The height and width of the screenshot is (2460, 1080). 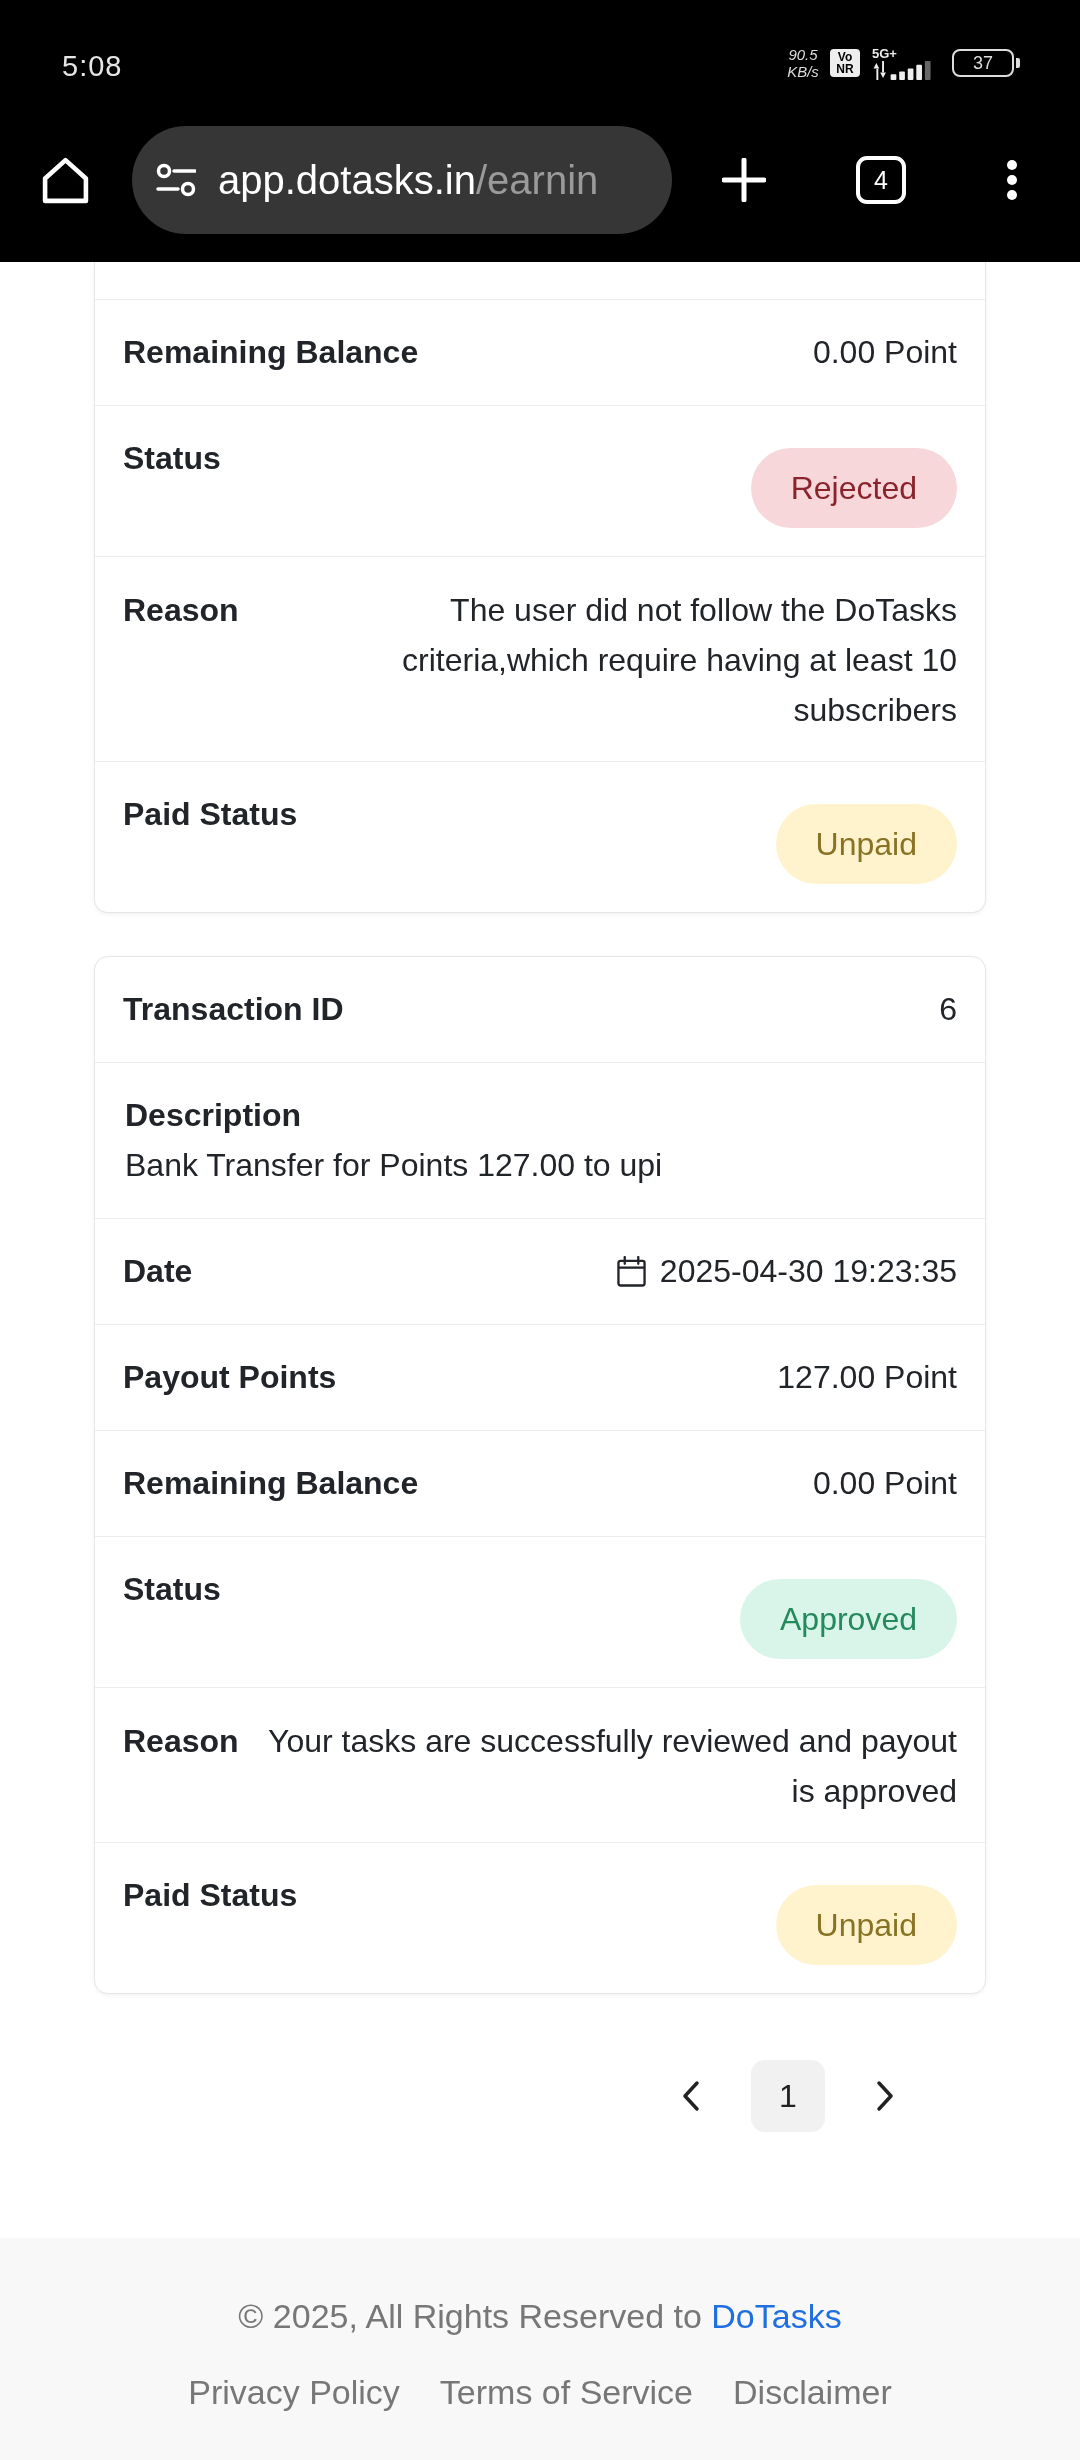 I want to click on description-text: Bank Transfer for Points 127.00 to upi, so click(x=394, y=1165).